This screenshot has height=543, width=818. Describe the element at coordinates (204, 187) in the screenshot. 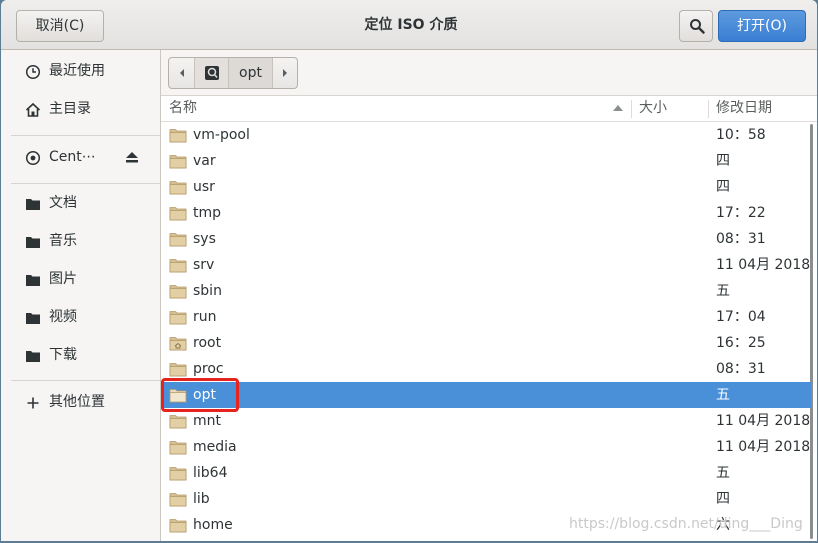

I see `file-name: usr` at that location.